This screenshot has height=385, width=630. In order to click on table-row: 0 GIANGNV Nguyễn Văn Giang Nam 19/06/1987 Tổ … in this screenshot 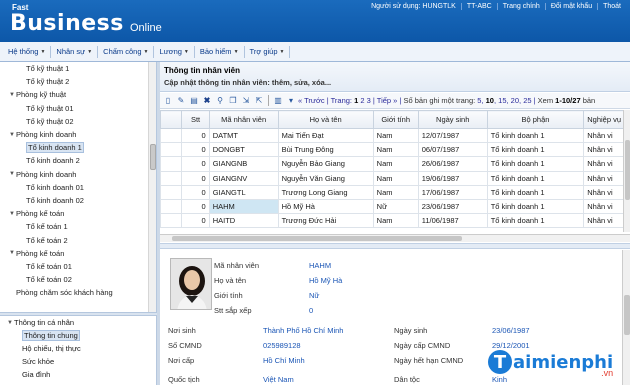, I will do `click(392, 178)`.